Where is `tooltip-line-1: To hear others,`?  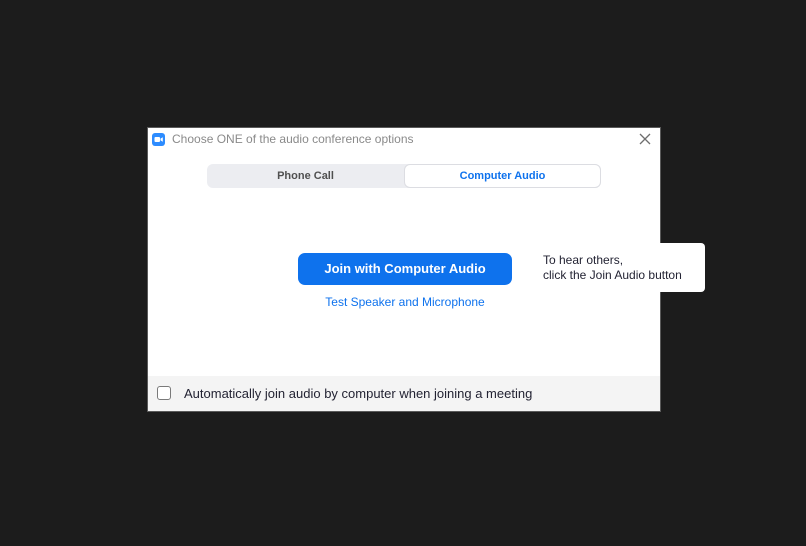
tooltip-line-1: To hear others, is located at coordinates (583, 260).